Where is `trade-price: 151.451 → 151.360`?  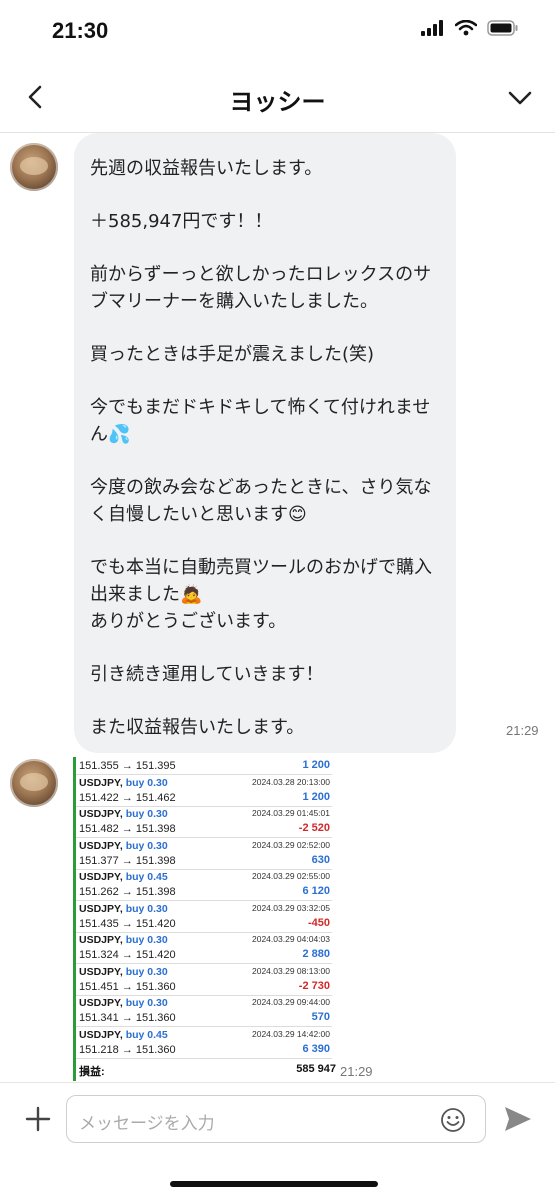
trade-price: 151.451 → 151.360 is located at coordinates (127, 986).